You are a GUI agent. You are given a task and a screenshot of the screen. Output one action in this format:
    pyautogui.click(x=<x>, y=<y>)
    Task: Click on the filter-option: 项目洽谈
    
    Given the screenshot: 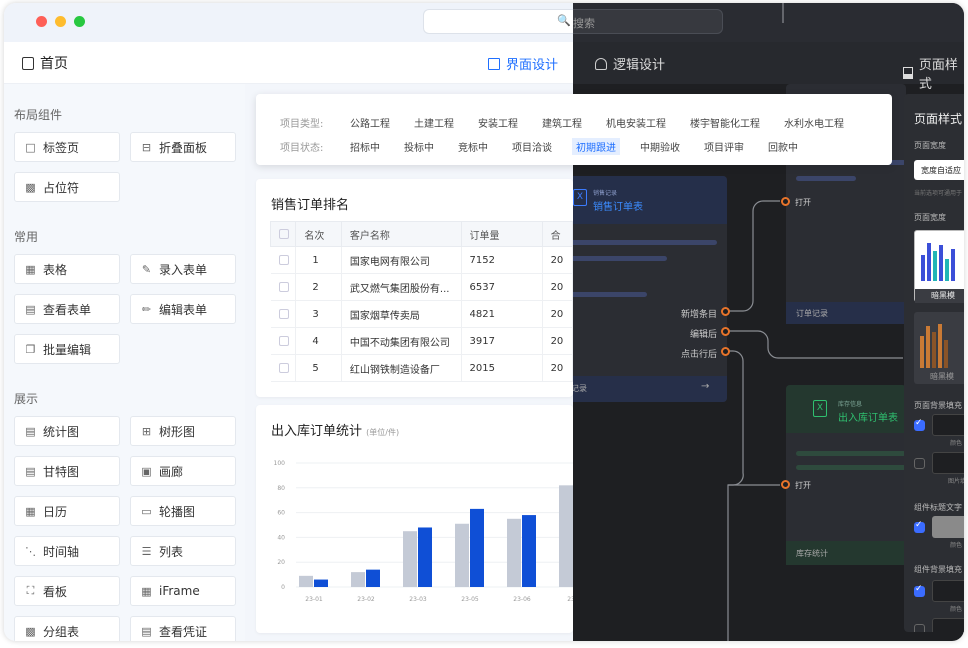 What is the action you would take?
    pyautogui.click(x=532, y=147)
    